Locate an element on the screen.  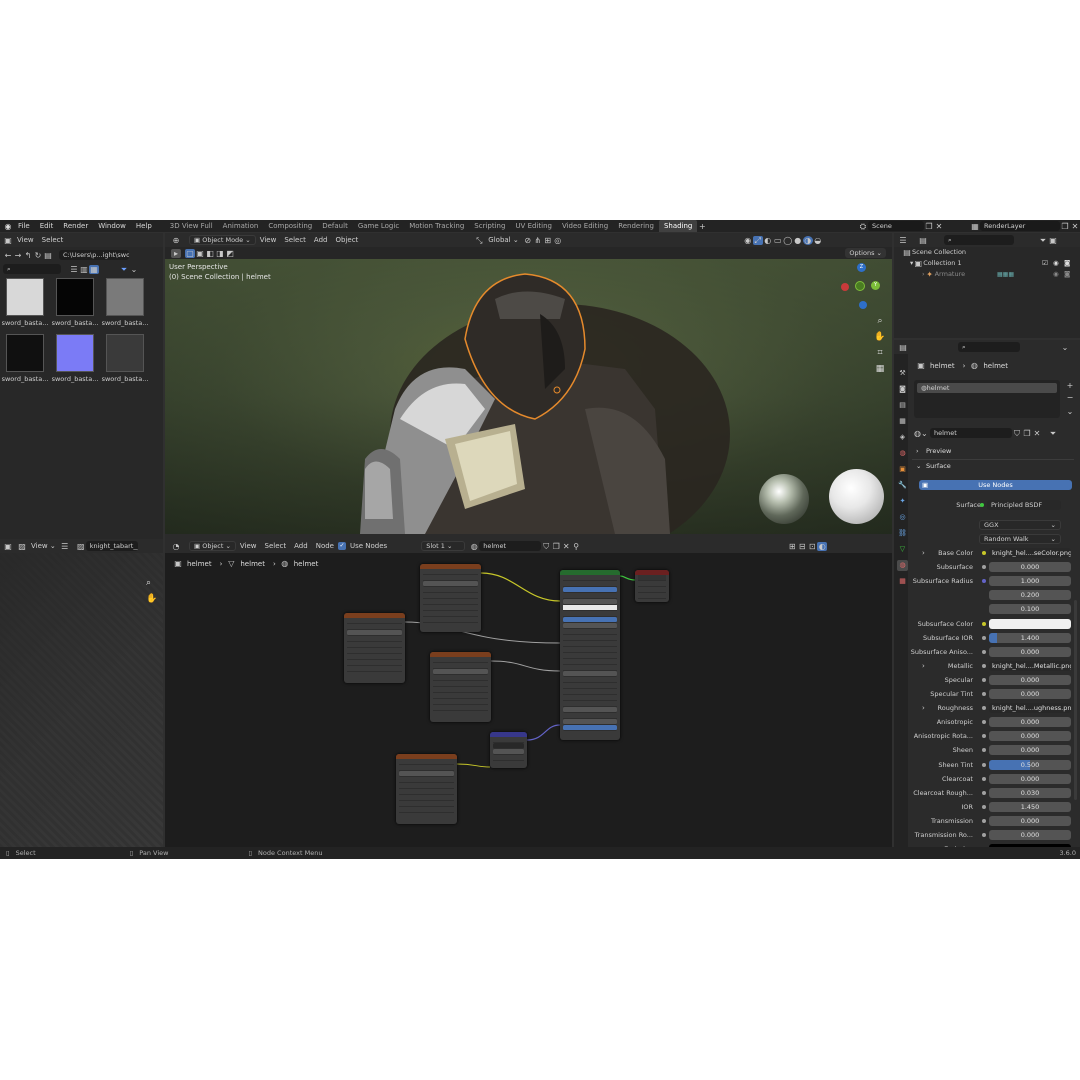
z-axis-icon: Z is located at coordinates (861, 267).